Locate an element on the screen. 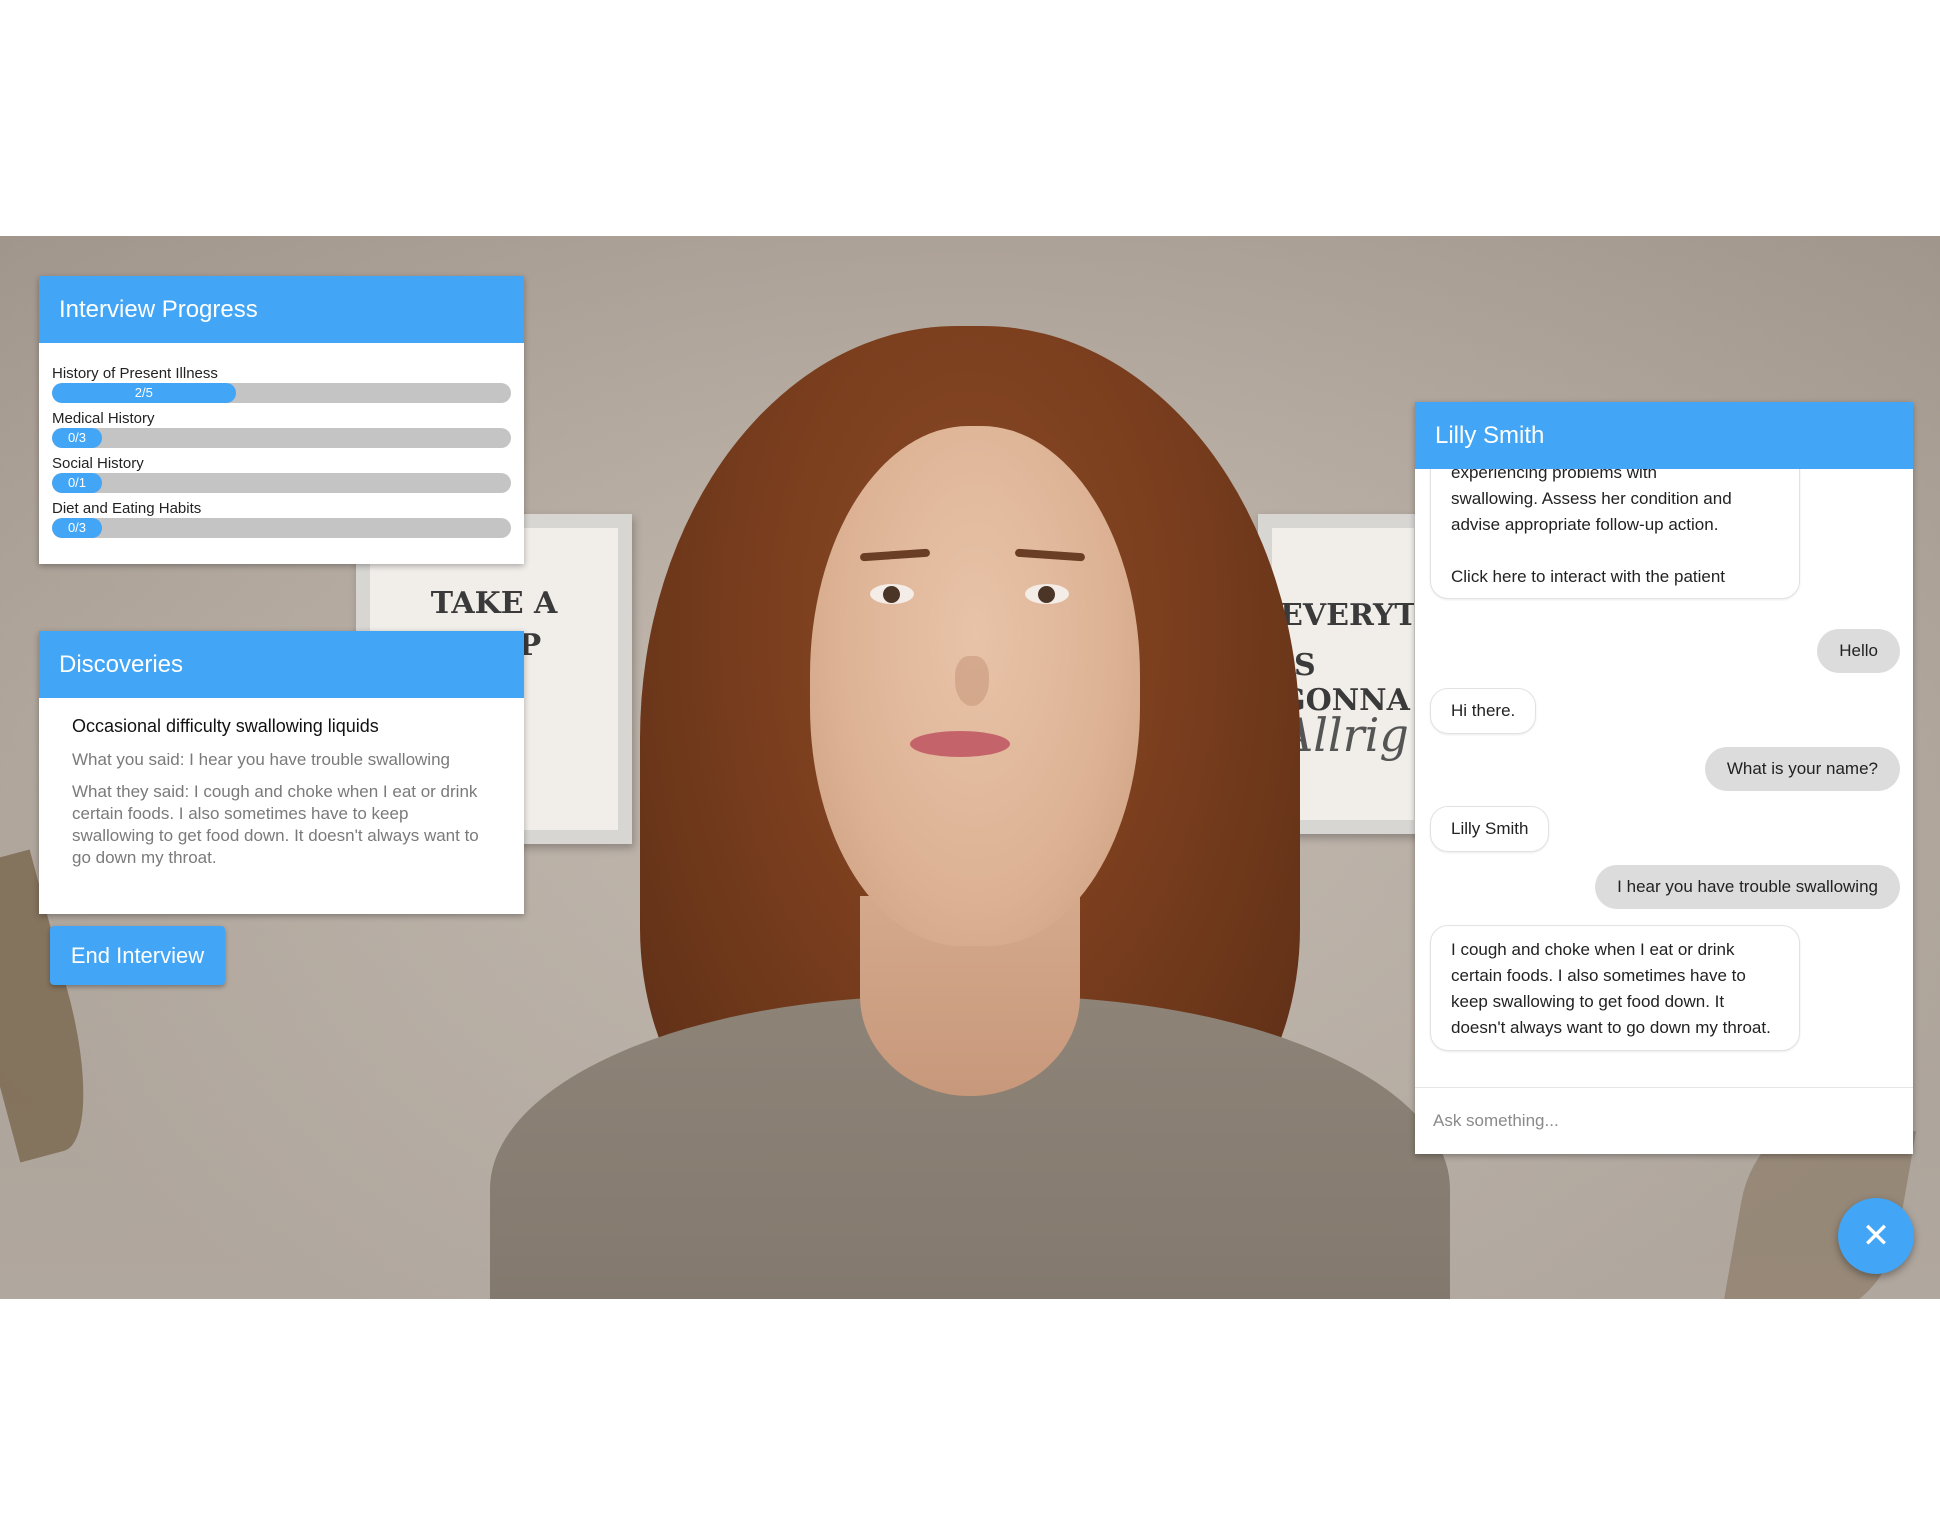 The image size is (1940, 1534). close-chat-button: ✕ is located at coordinates (1876, 1236).